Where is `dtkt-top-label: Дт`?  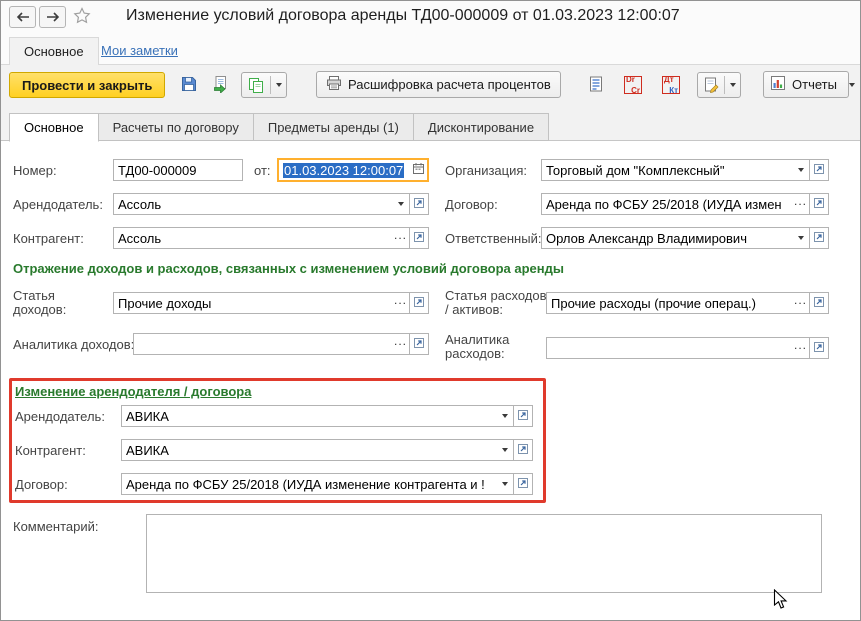 dtkt-top-label: Дт is located at coordinates (669, 79).